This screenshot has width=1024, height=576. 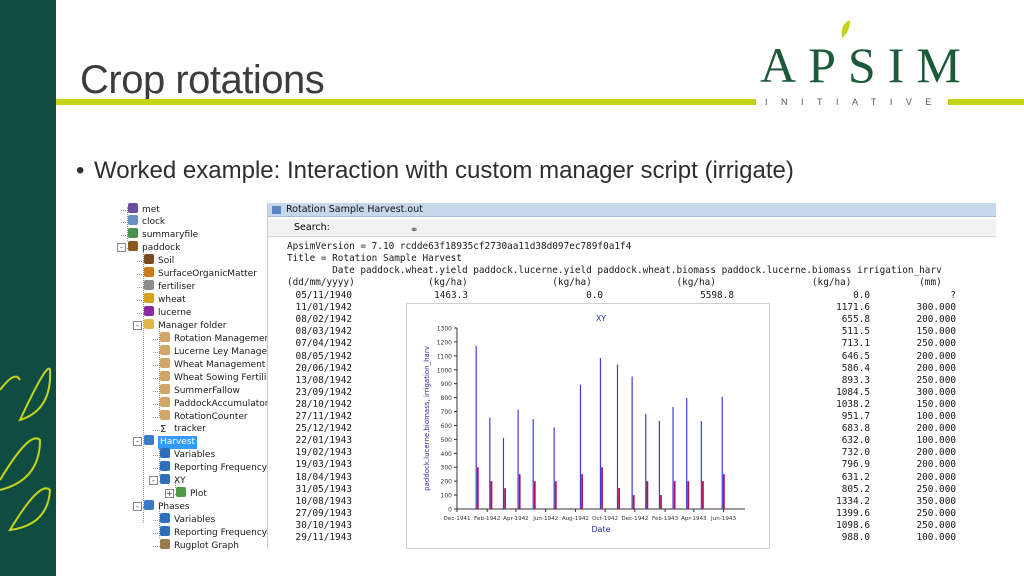 What do you see at coordinates (276, 210) in the screenshot?
I see `file-icon` at bounding box center [276, 210].